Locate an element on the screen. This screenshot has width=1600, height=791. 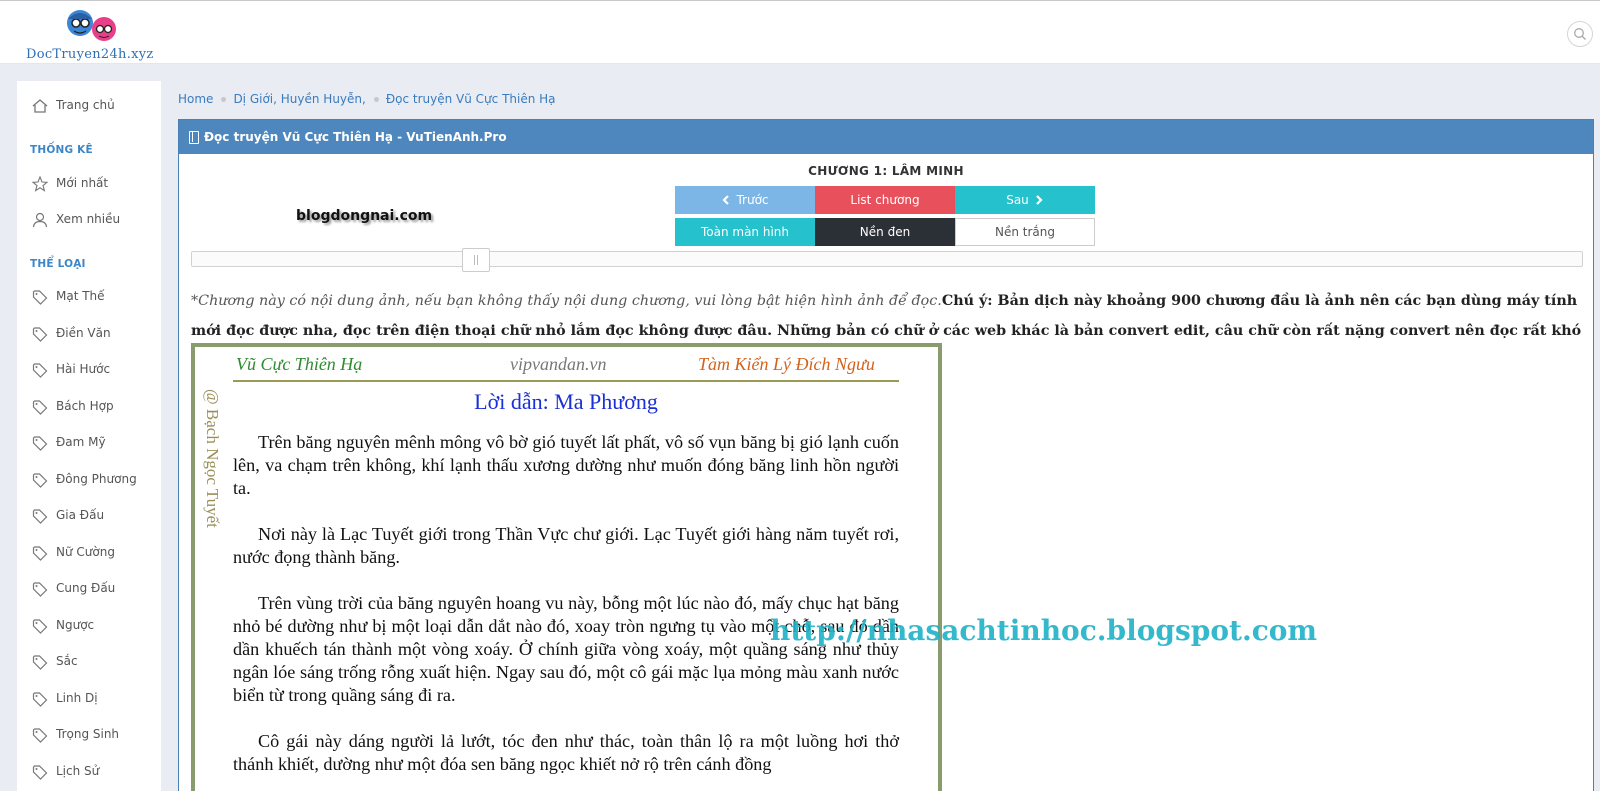
sidebar-item-newest: Mới nhất is located at coordinates (89, 184).